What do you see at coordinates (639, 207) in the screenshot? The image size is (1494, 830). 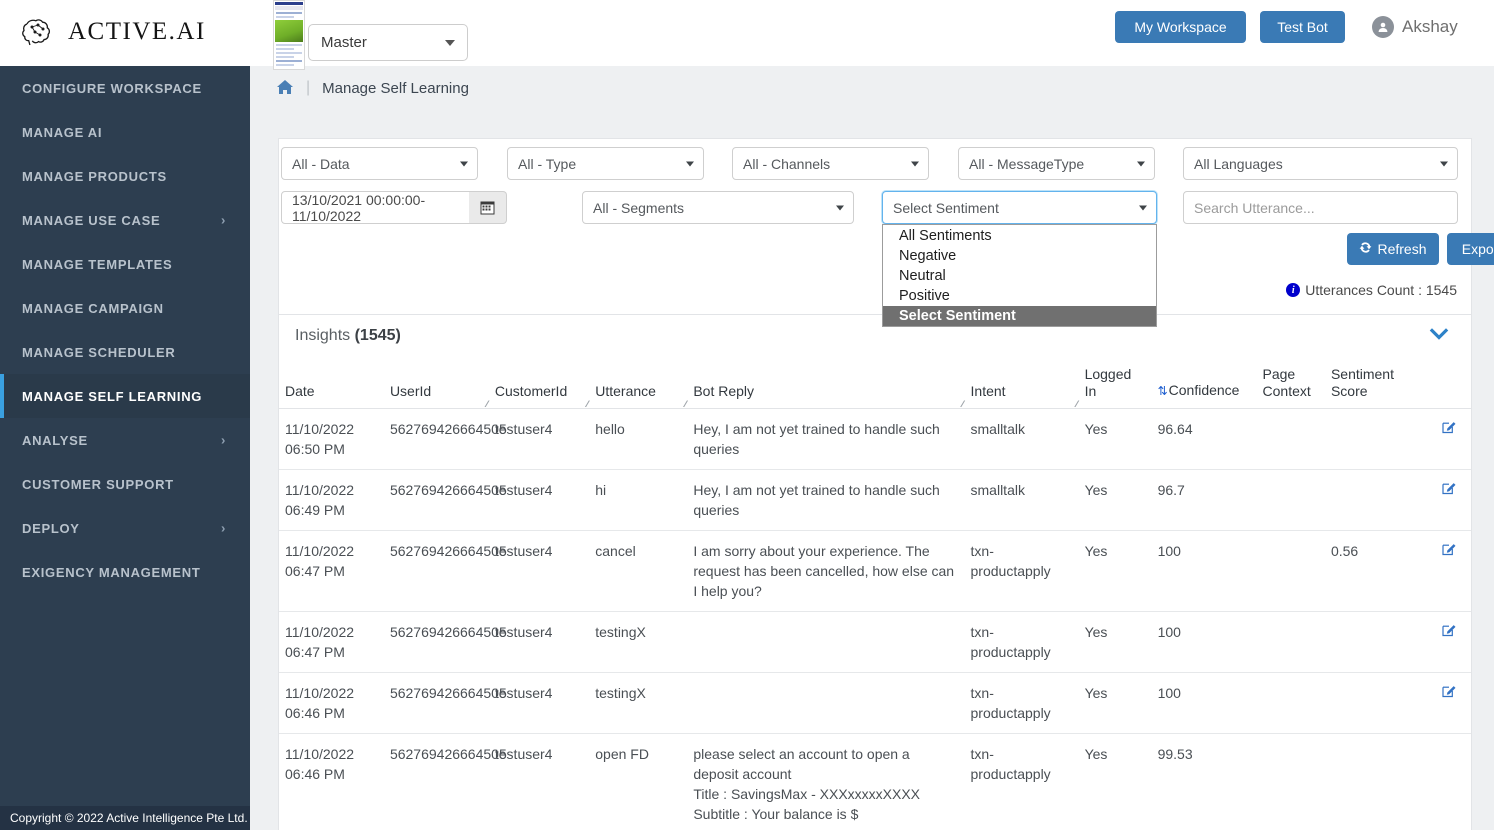 I see `filter-segments-value: All - Segments` at bounding box center [639, 207].